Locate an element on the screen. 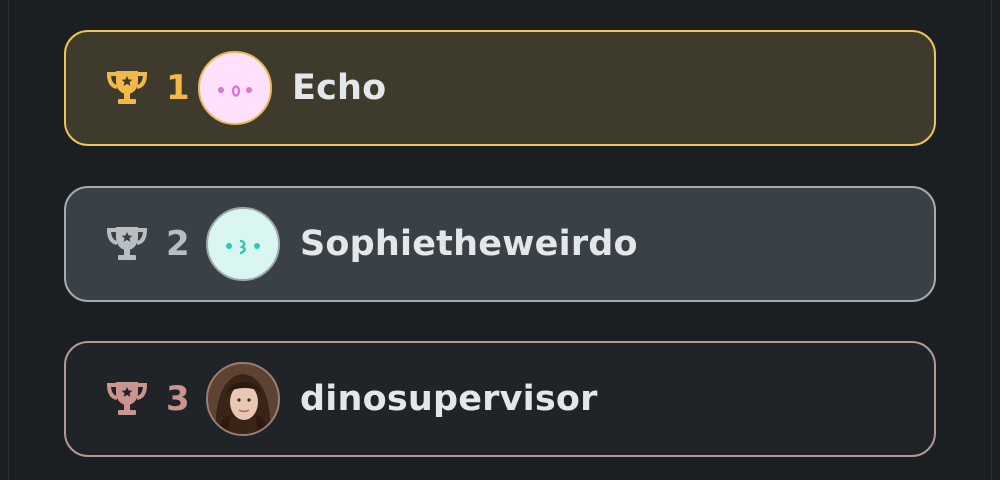  avatar-photo is located at coordinates (243, 399).